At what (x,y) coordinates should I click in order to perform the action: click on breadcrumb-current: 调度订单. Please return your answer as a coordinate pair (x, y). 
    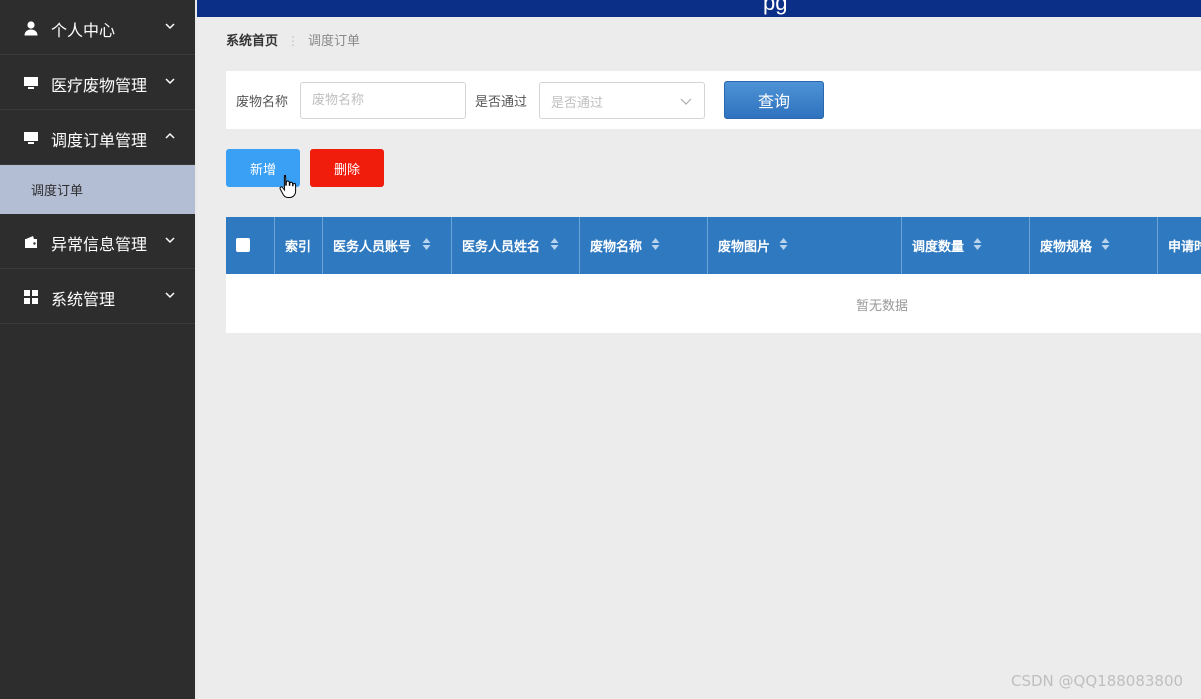
    Looking at the image, I should click on (334, 41).